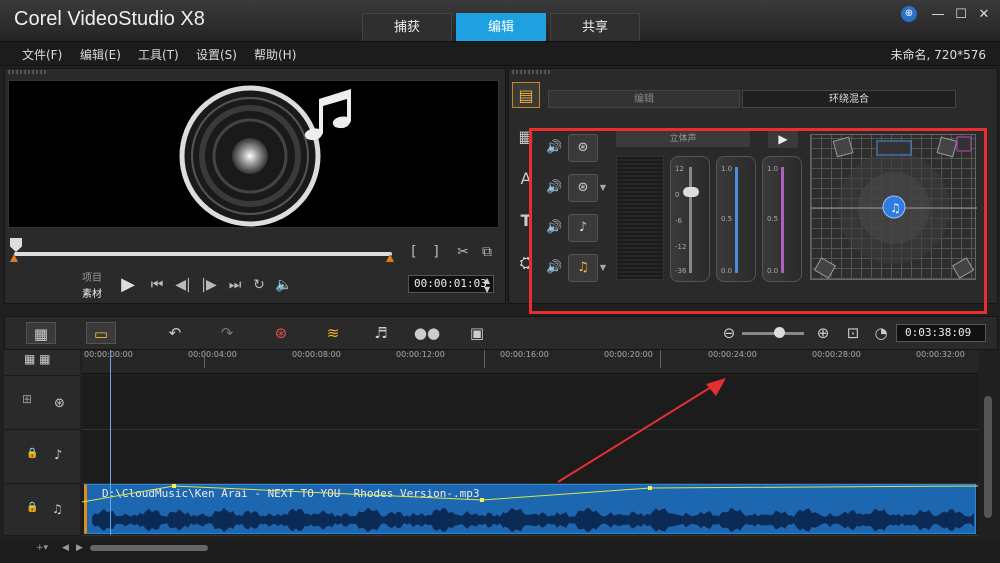 Image resolution: width=1000 pixels, height=563 pixels. What do you see at coordinates (42, 548) in the screenshot?
I see `add-track-icon: +▾` at bounding box center [42, 548].